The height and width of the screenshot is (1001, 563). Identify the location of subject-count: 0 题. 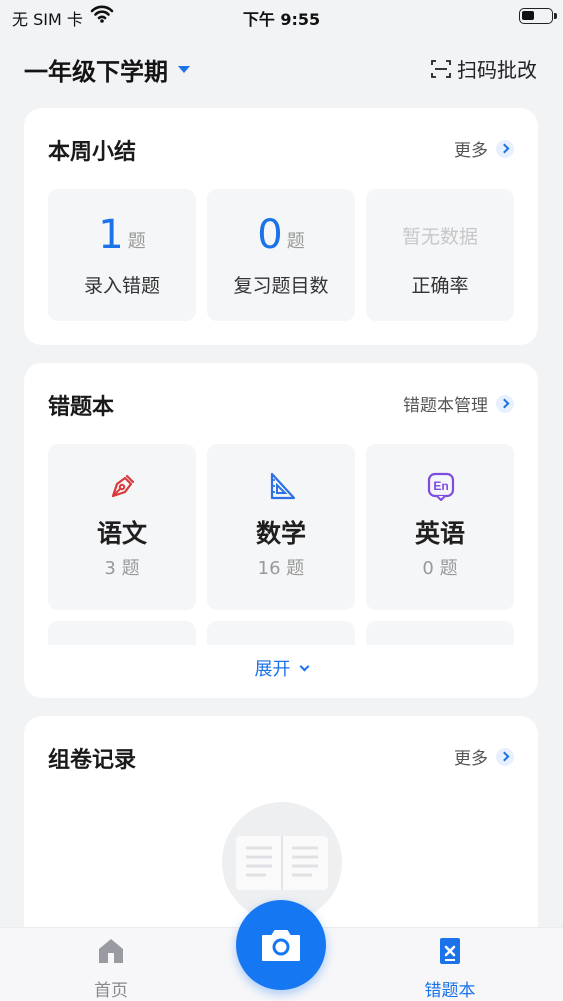
(440, 568).